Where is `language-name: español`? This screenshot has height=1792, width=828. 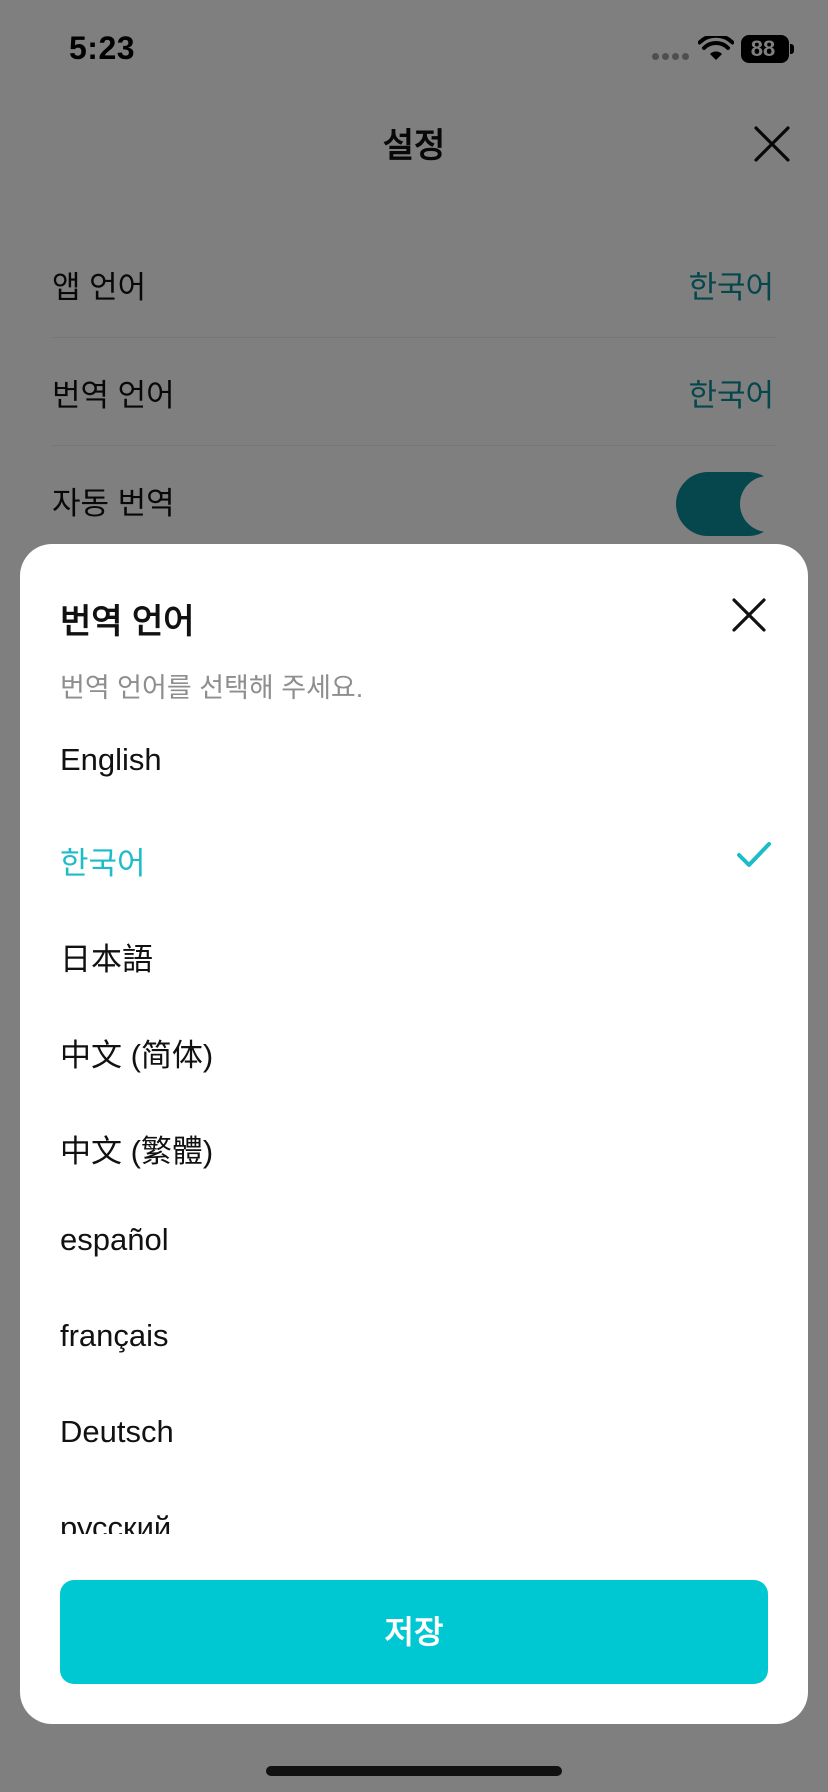 language-name: español is located at coordinates (114, 1239).